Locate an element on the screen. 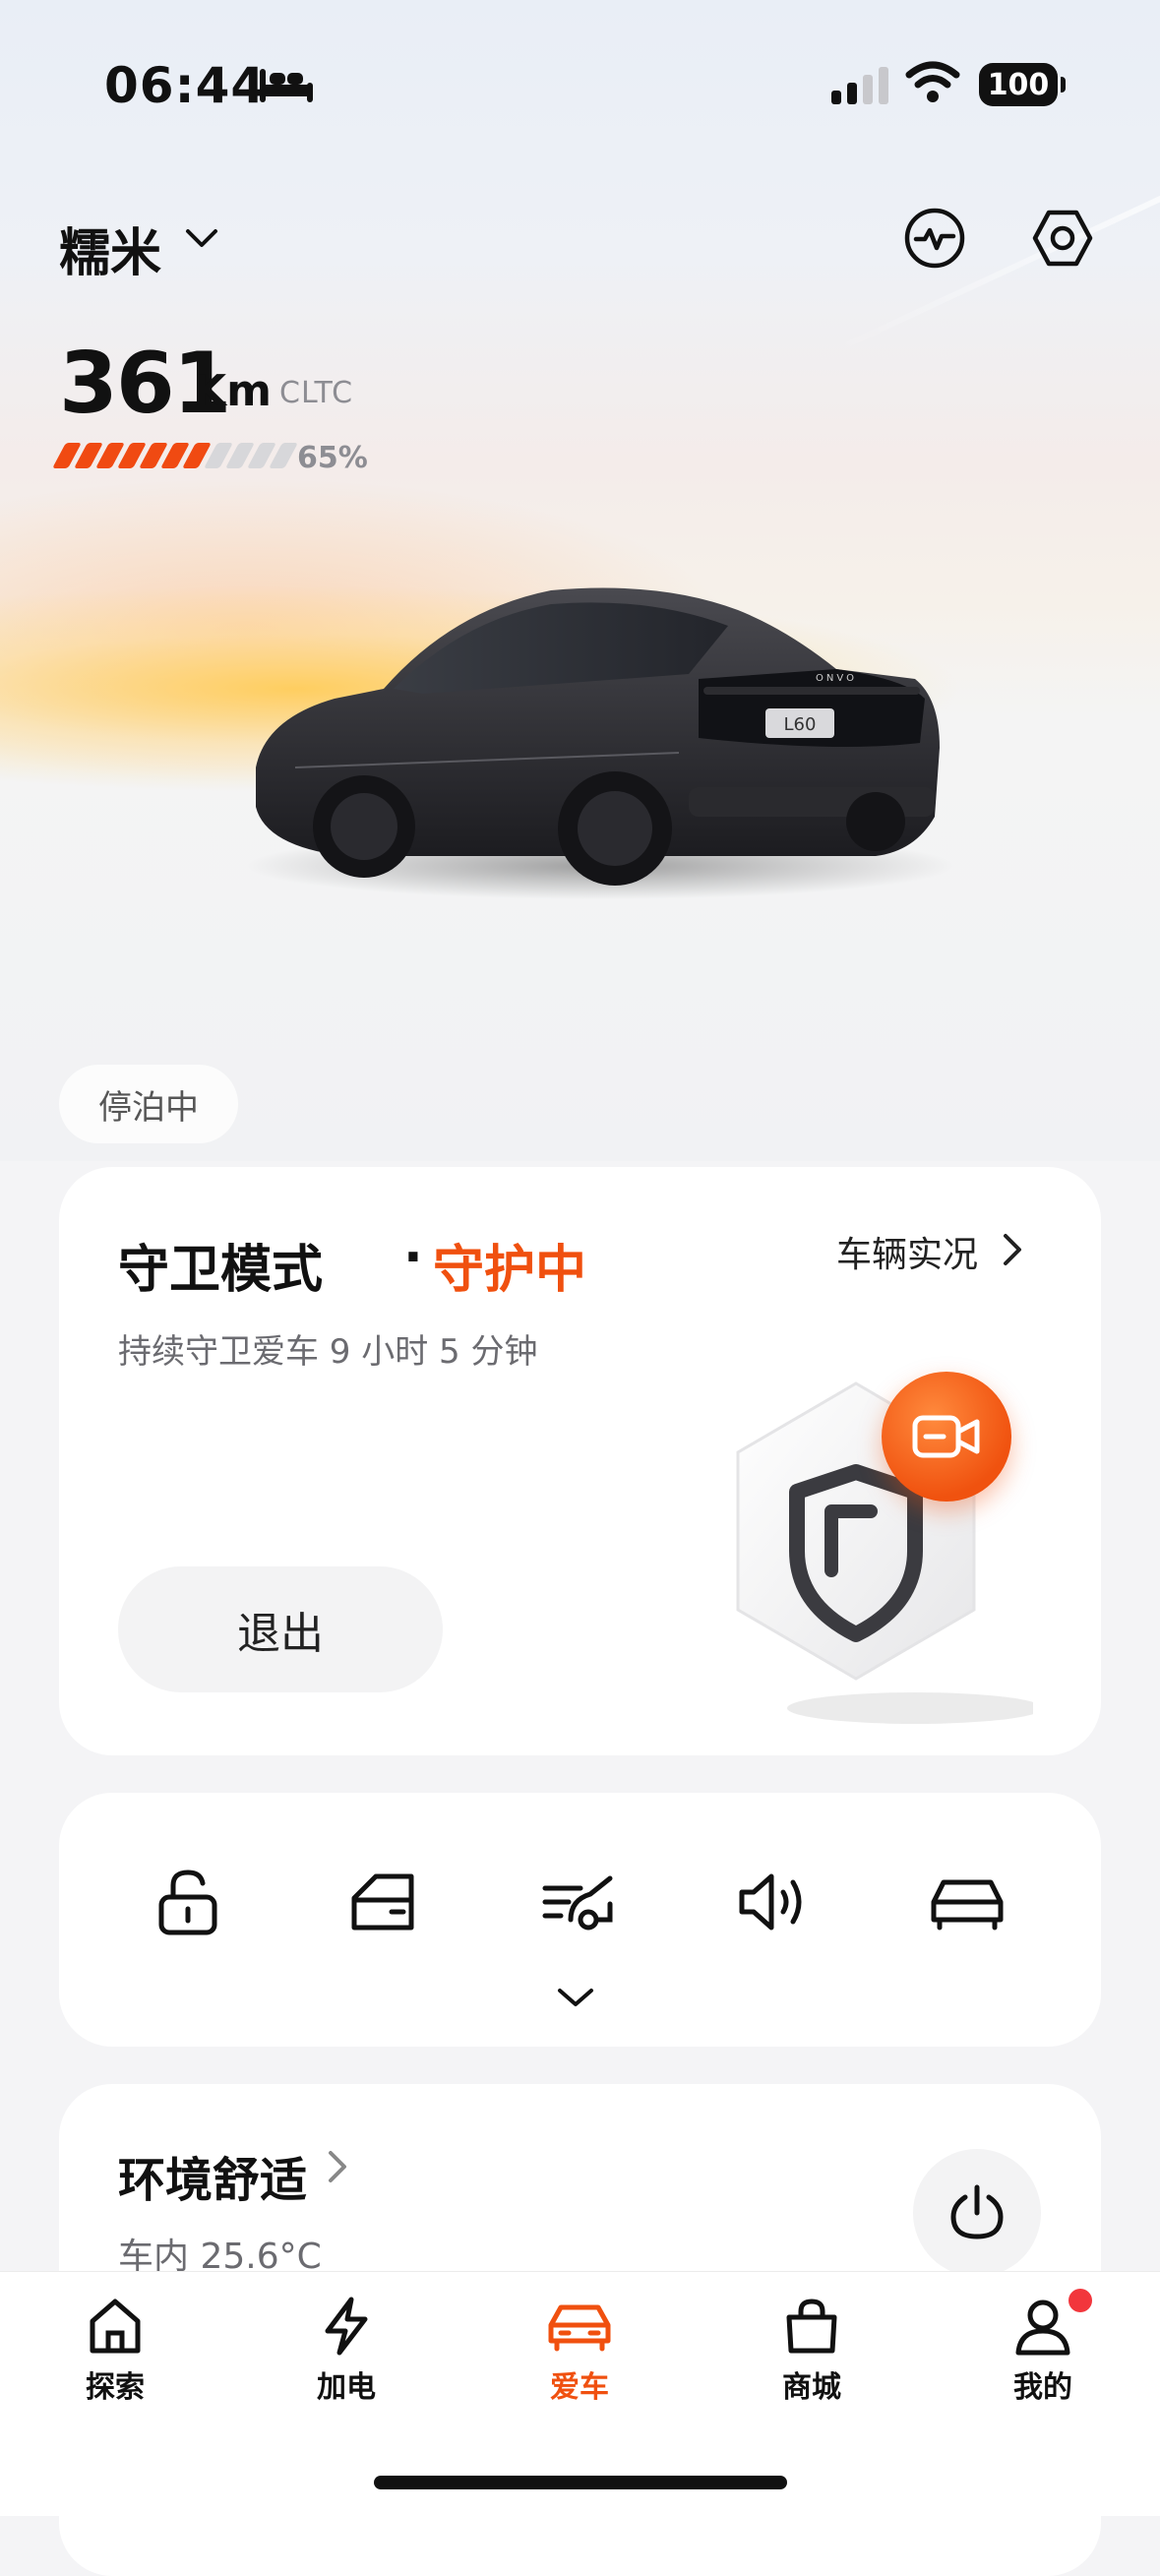  lock-icon is located at coordinates (188, 1902).